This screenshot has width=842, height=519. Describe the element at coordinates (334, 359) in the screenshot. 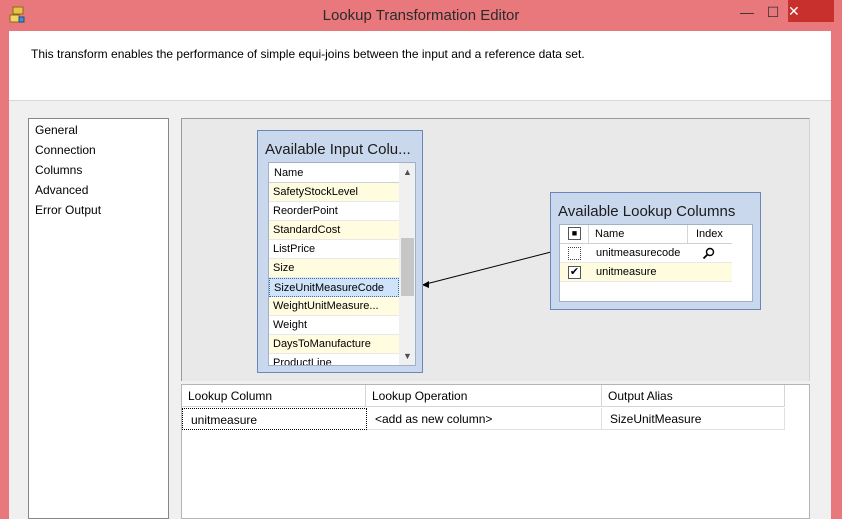

I see `input-column-row: ProductLine` at that location.